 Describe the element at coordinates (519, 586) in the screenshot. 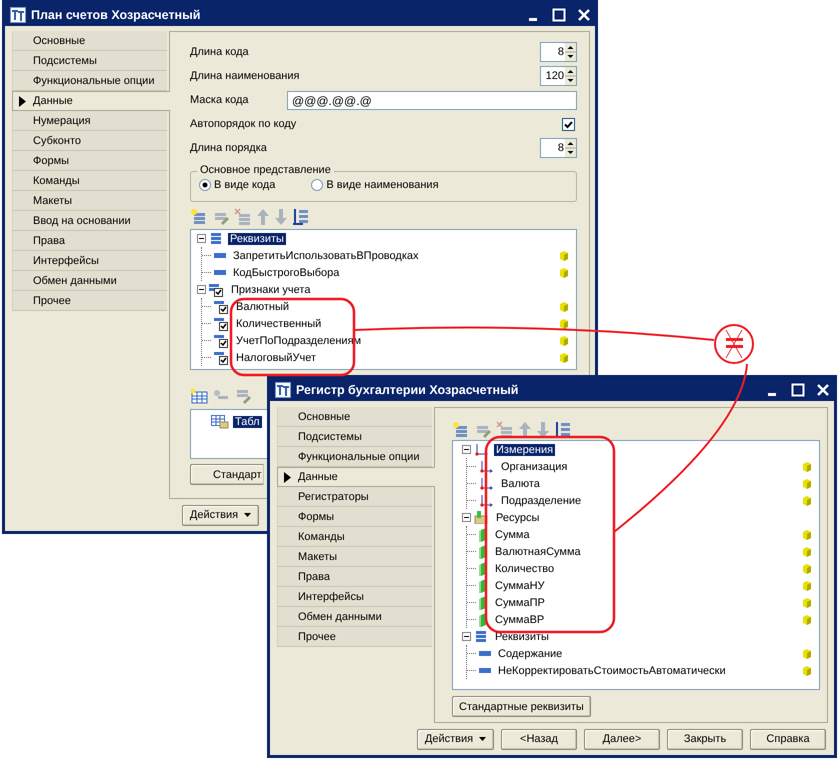

I see `tree-item: СуммаНУ` at that location.